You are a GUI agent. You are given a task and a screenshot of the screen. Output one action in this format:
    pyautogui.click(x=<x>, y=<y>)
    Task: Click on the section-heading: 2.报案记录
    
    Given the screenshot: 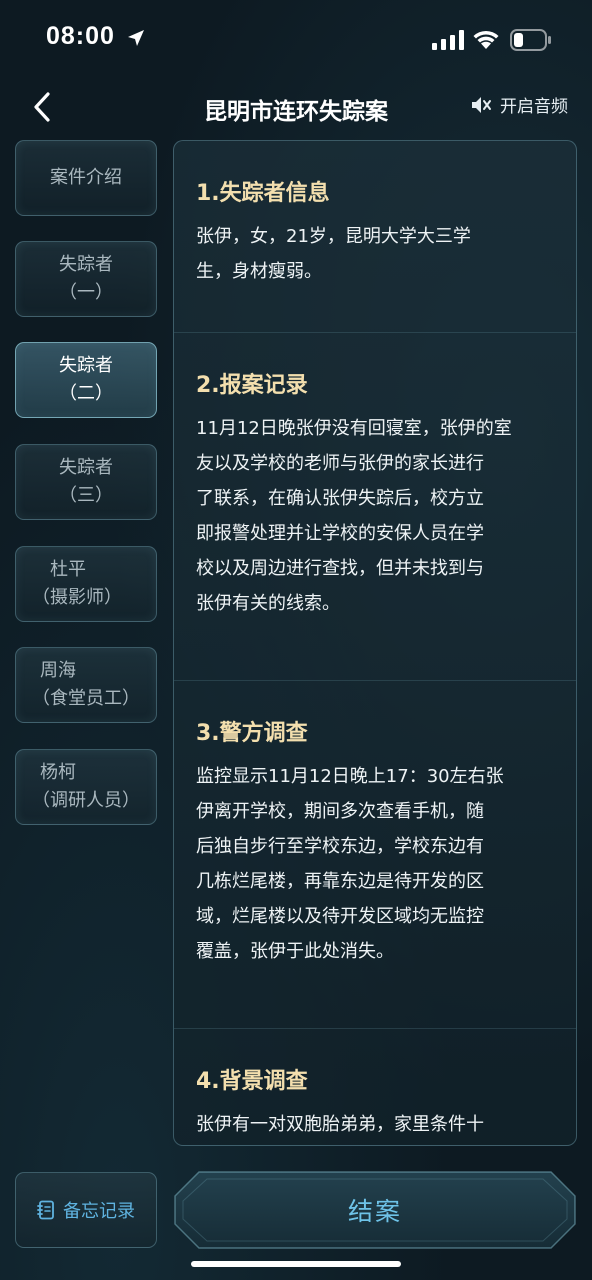 What is the action you would take?
    pyautogui.click(x=252, y=385)
    